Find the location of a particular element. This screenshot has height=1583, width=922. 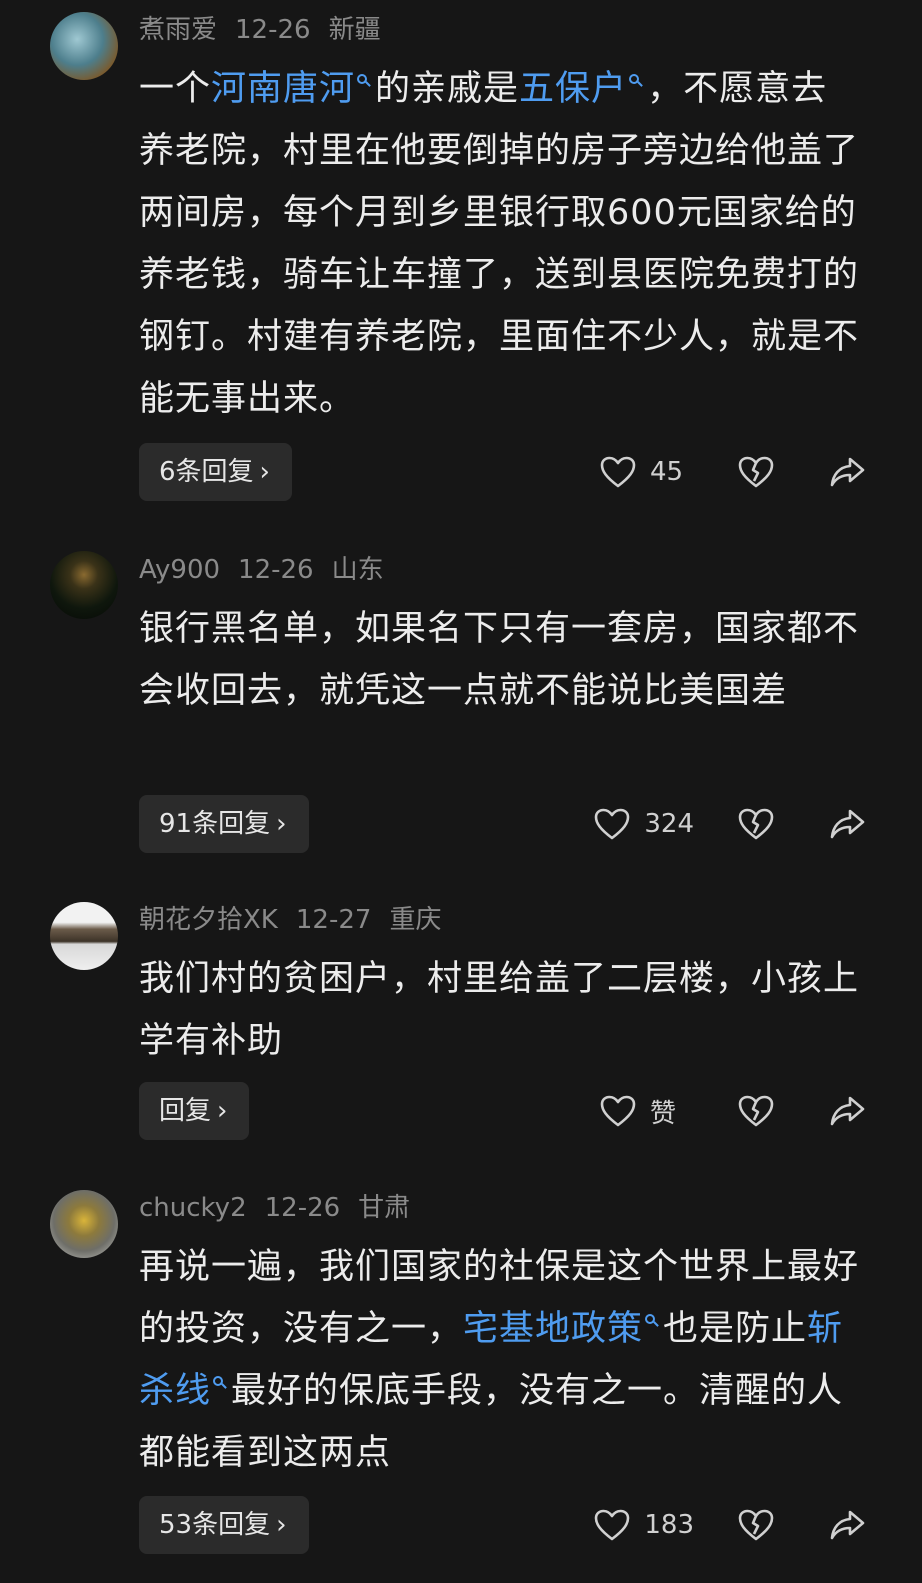

like-button: 324 is located at coordinates (644, 824).